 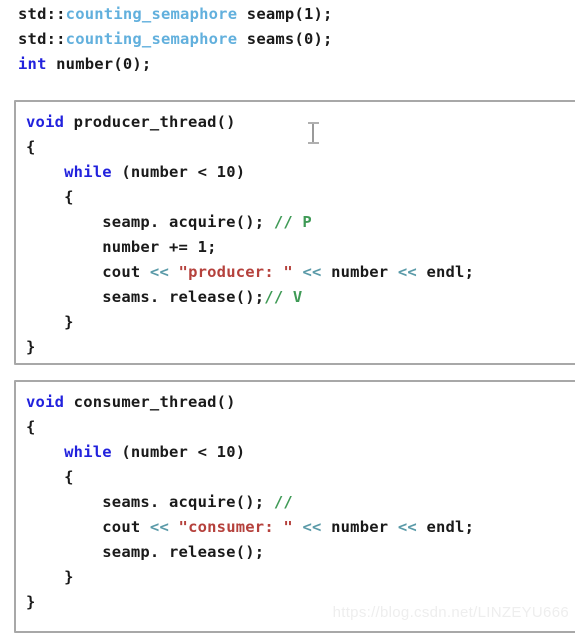 What do you see at coordinates (285, 14) in the screenshot?
I see `code-token-plain: seamp(1);` at bounding box center [285, 14].